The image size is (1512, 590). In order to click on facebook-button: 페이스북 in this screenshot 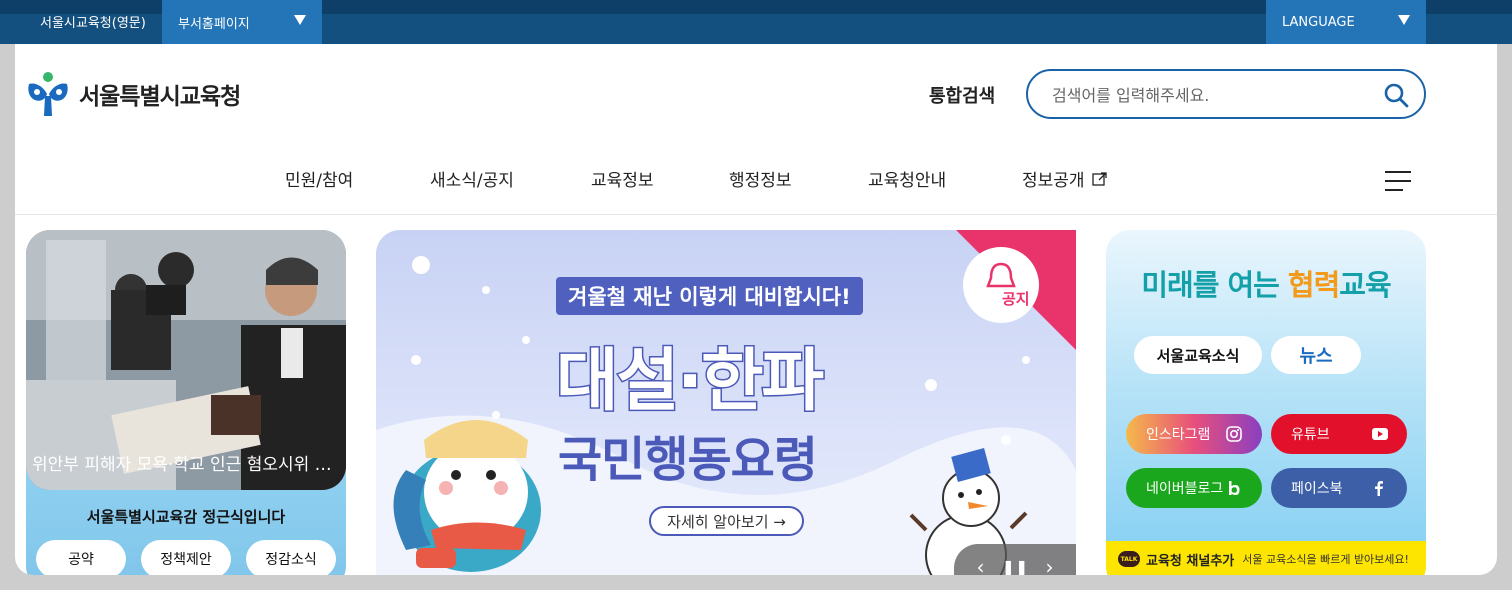, I will do `click(1339, 488)`.